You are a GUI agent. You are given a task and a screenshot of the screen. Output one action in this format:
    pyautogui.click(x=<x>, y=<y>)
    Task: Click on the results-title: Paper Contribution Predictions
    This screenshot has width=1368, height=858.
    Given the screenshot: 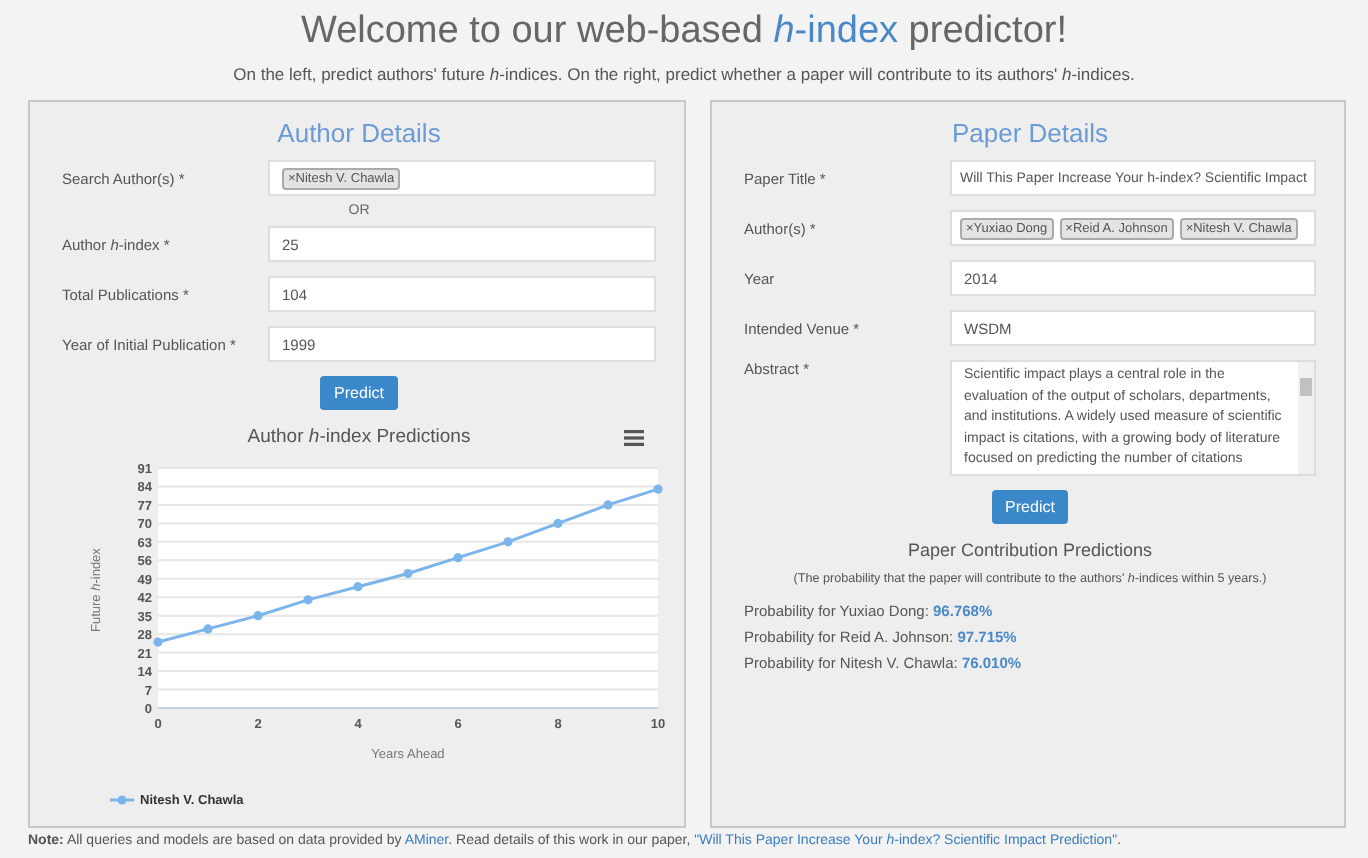 What is the action you would take?
    pyautogui.click(x=1030, y=550)
    